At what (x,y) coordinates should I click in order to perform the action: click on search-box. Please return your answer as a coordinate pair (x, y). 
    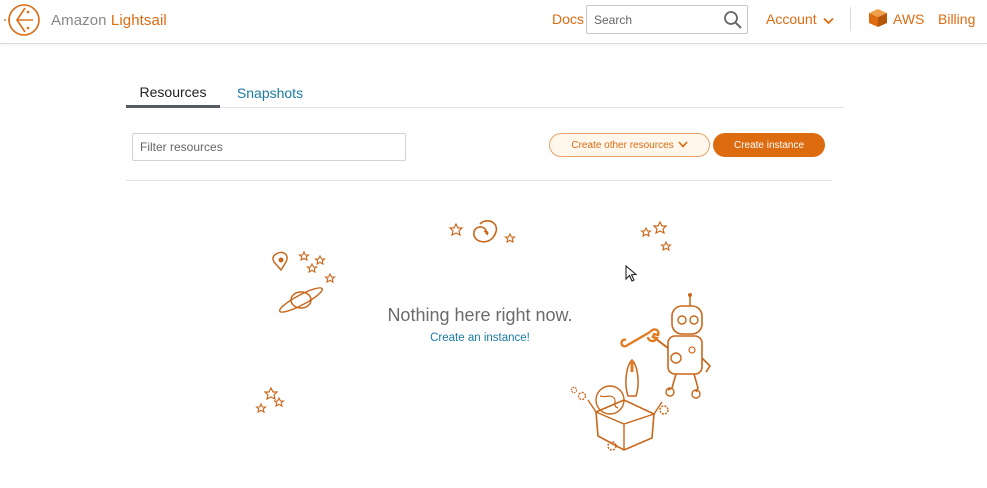
    Looking at the image, I should click on (667, 19).